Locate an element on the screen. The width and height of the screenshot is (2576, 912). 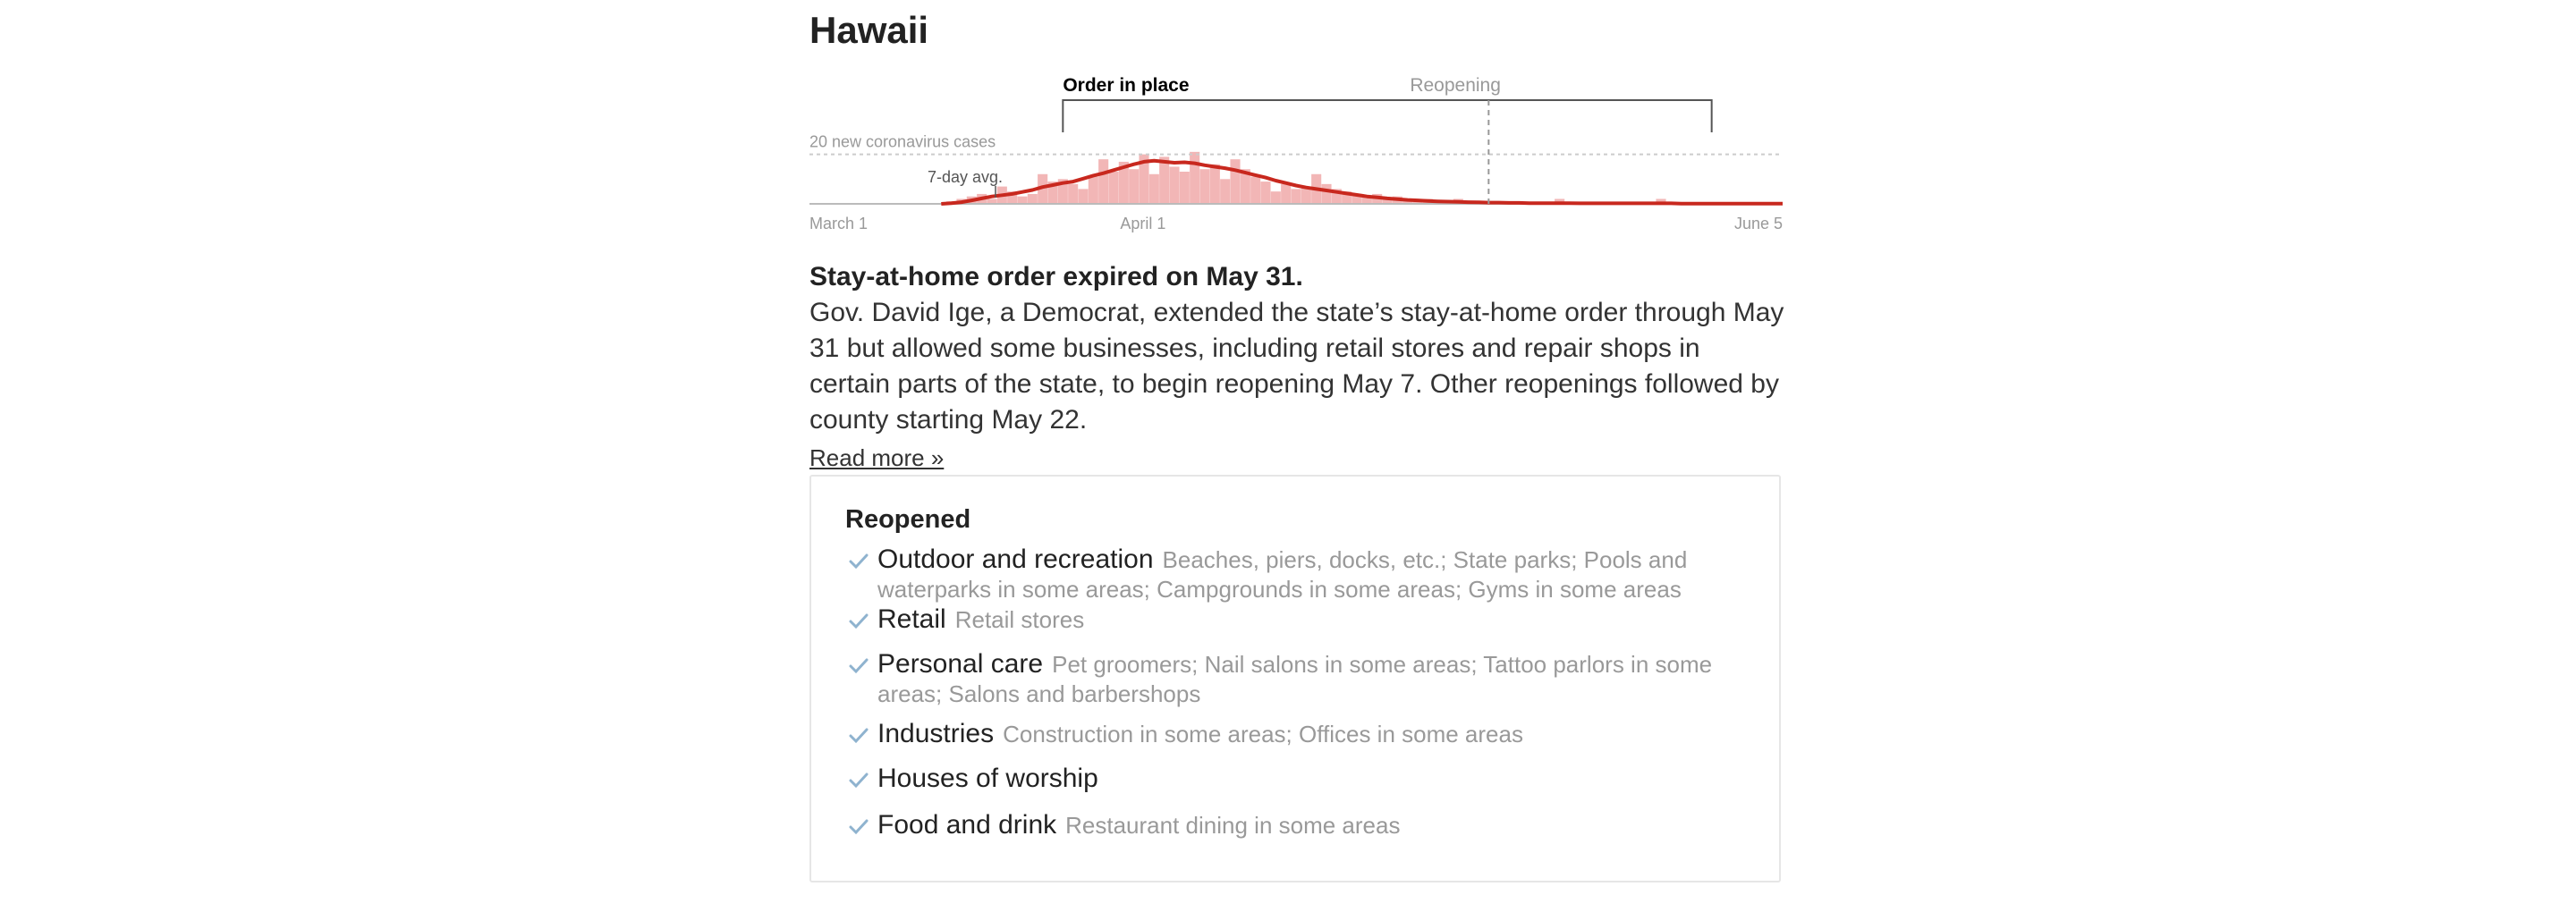
avg-label: 7-day avg. is located at coordinates (965, 177).